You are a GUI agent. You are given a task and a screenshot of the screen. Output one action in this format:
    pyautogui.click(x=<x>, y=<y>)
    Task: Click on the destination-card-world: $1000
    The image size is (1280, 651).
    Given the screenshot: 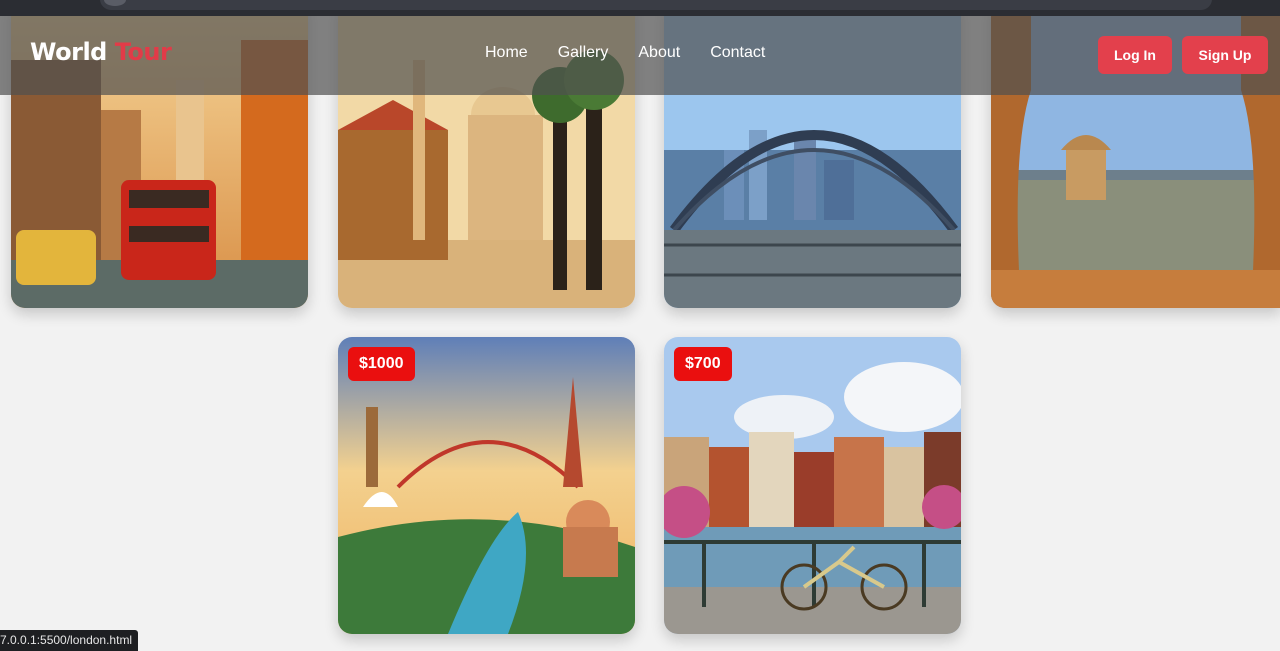 What is the action you would take?
    pyautogui.click(x=486, y=485)
    